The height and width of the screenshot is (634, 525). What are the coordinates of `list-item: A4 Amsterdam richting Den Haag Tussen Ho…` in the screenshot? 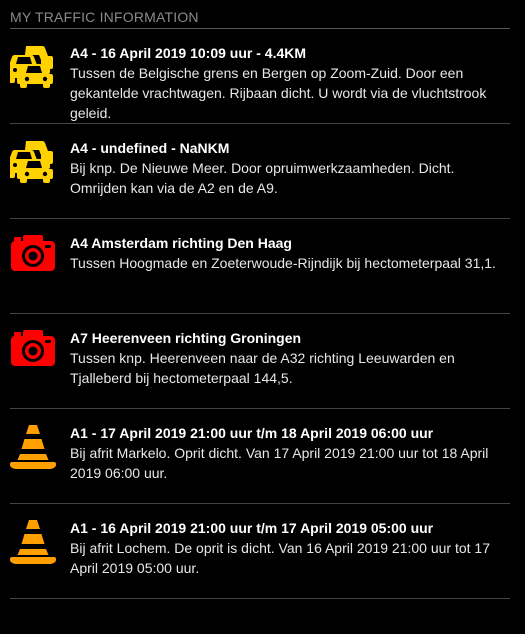 It's located at (260, 266).